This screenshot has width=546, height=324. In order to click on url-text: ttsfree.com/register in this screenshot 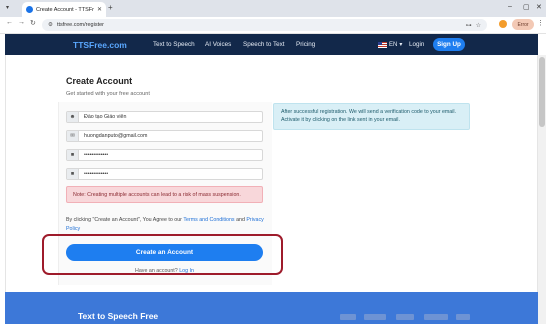, I will do `click(259, 25)`.